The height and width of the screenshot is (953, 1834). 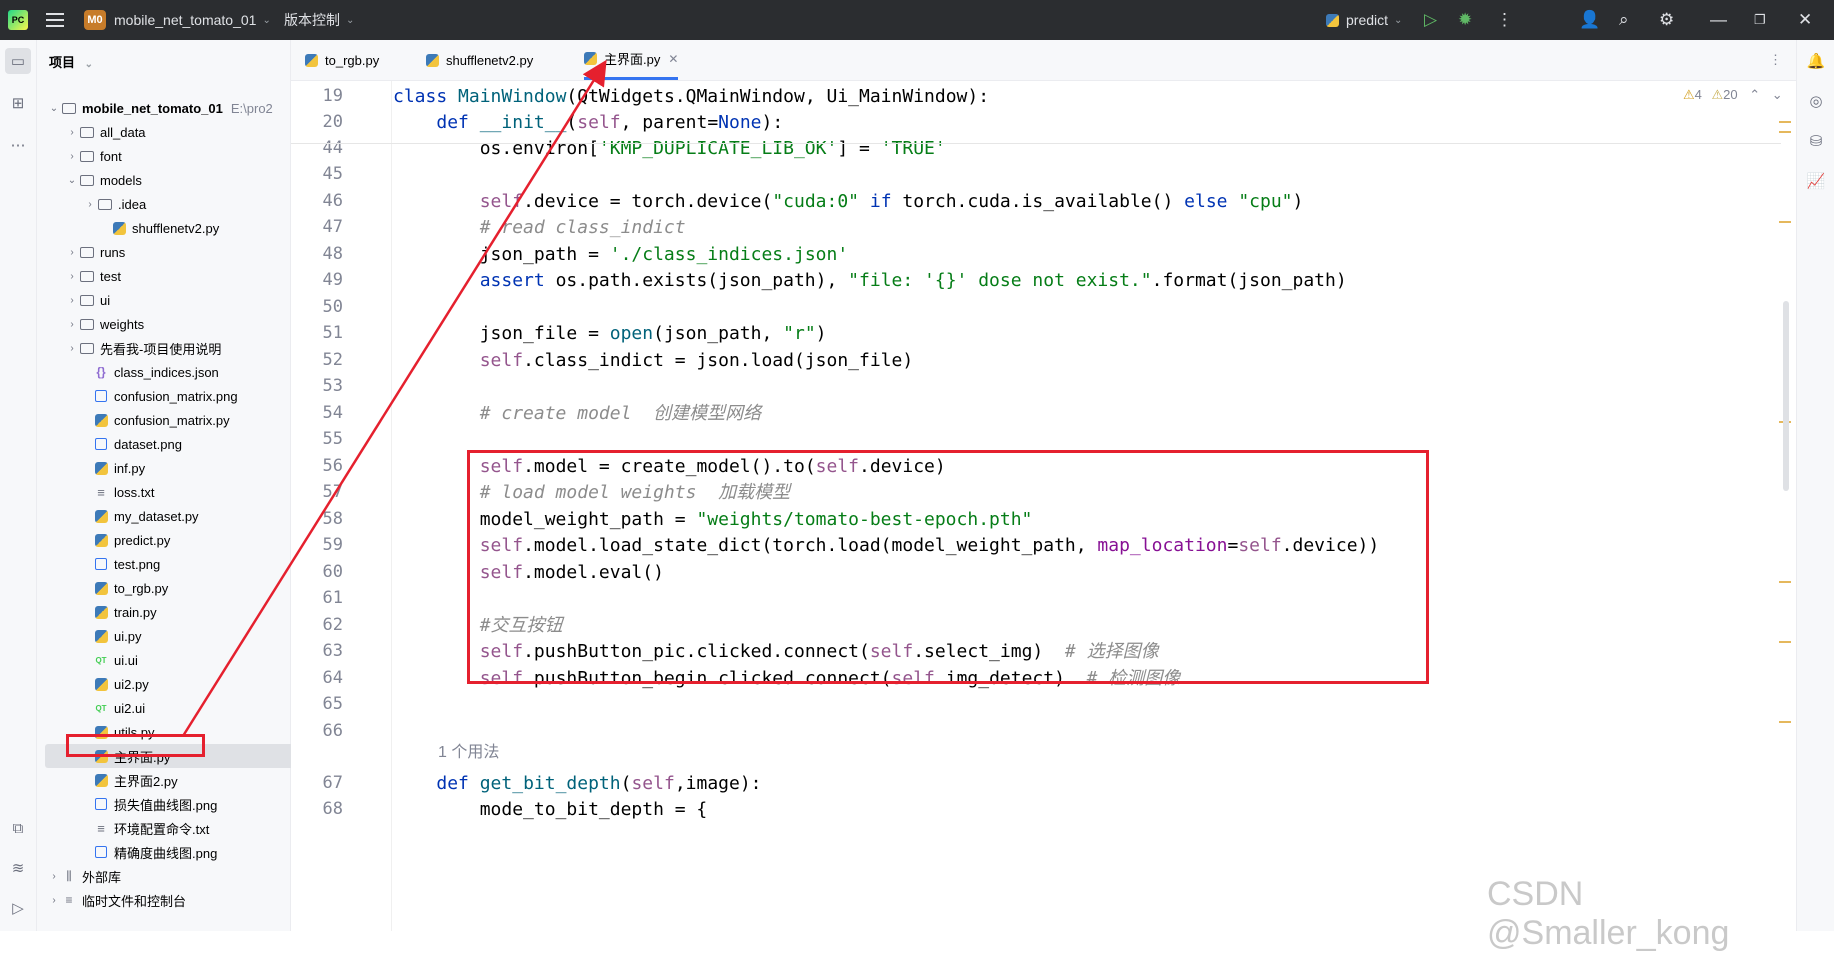 What do you see at coordinates (718, 148) in the screenshot?
I see `code-token: 'KMP_DUPLICATE_LIB_OK'` at bounding box center [718, 148].